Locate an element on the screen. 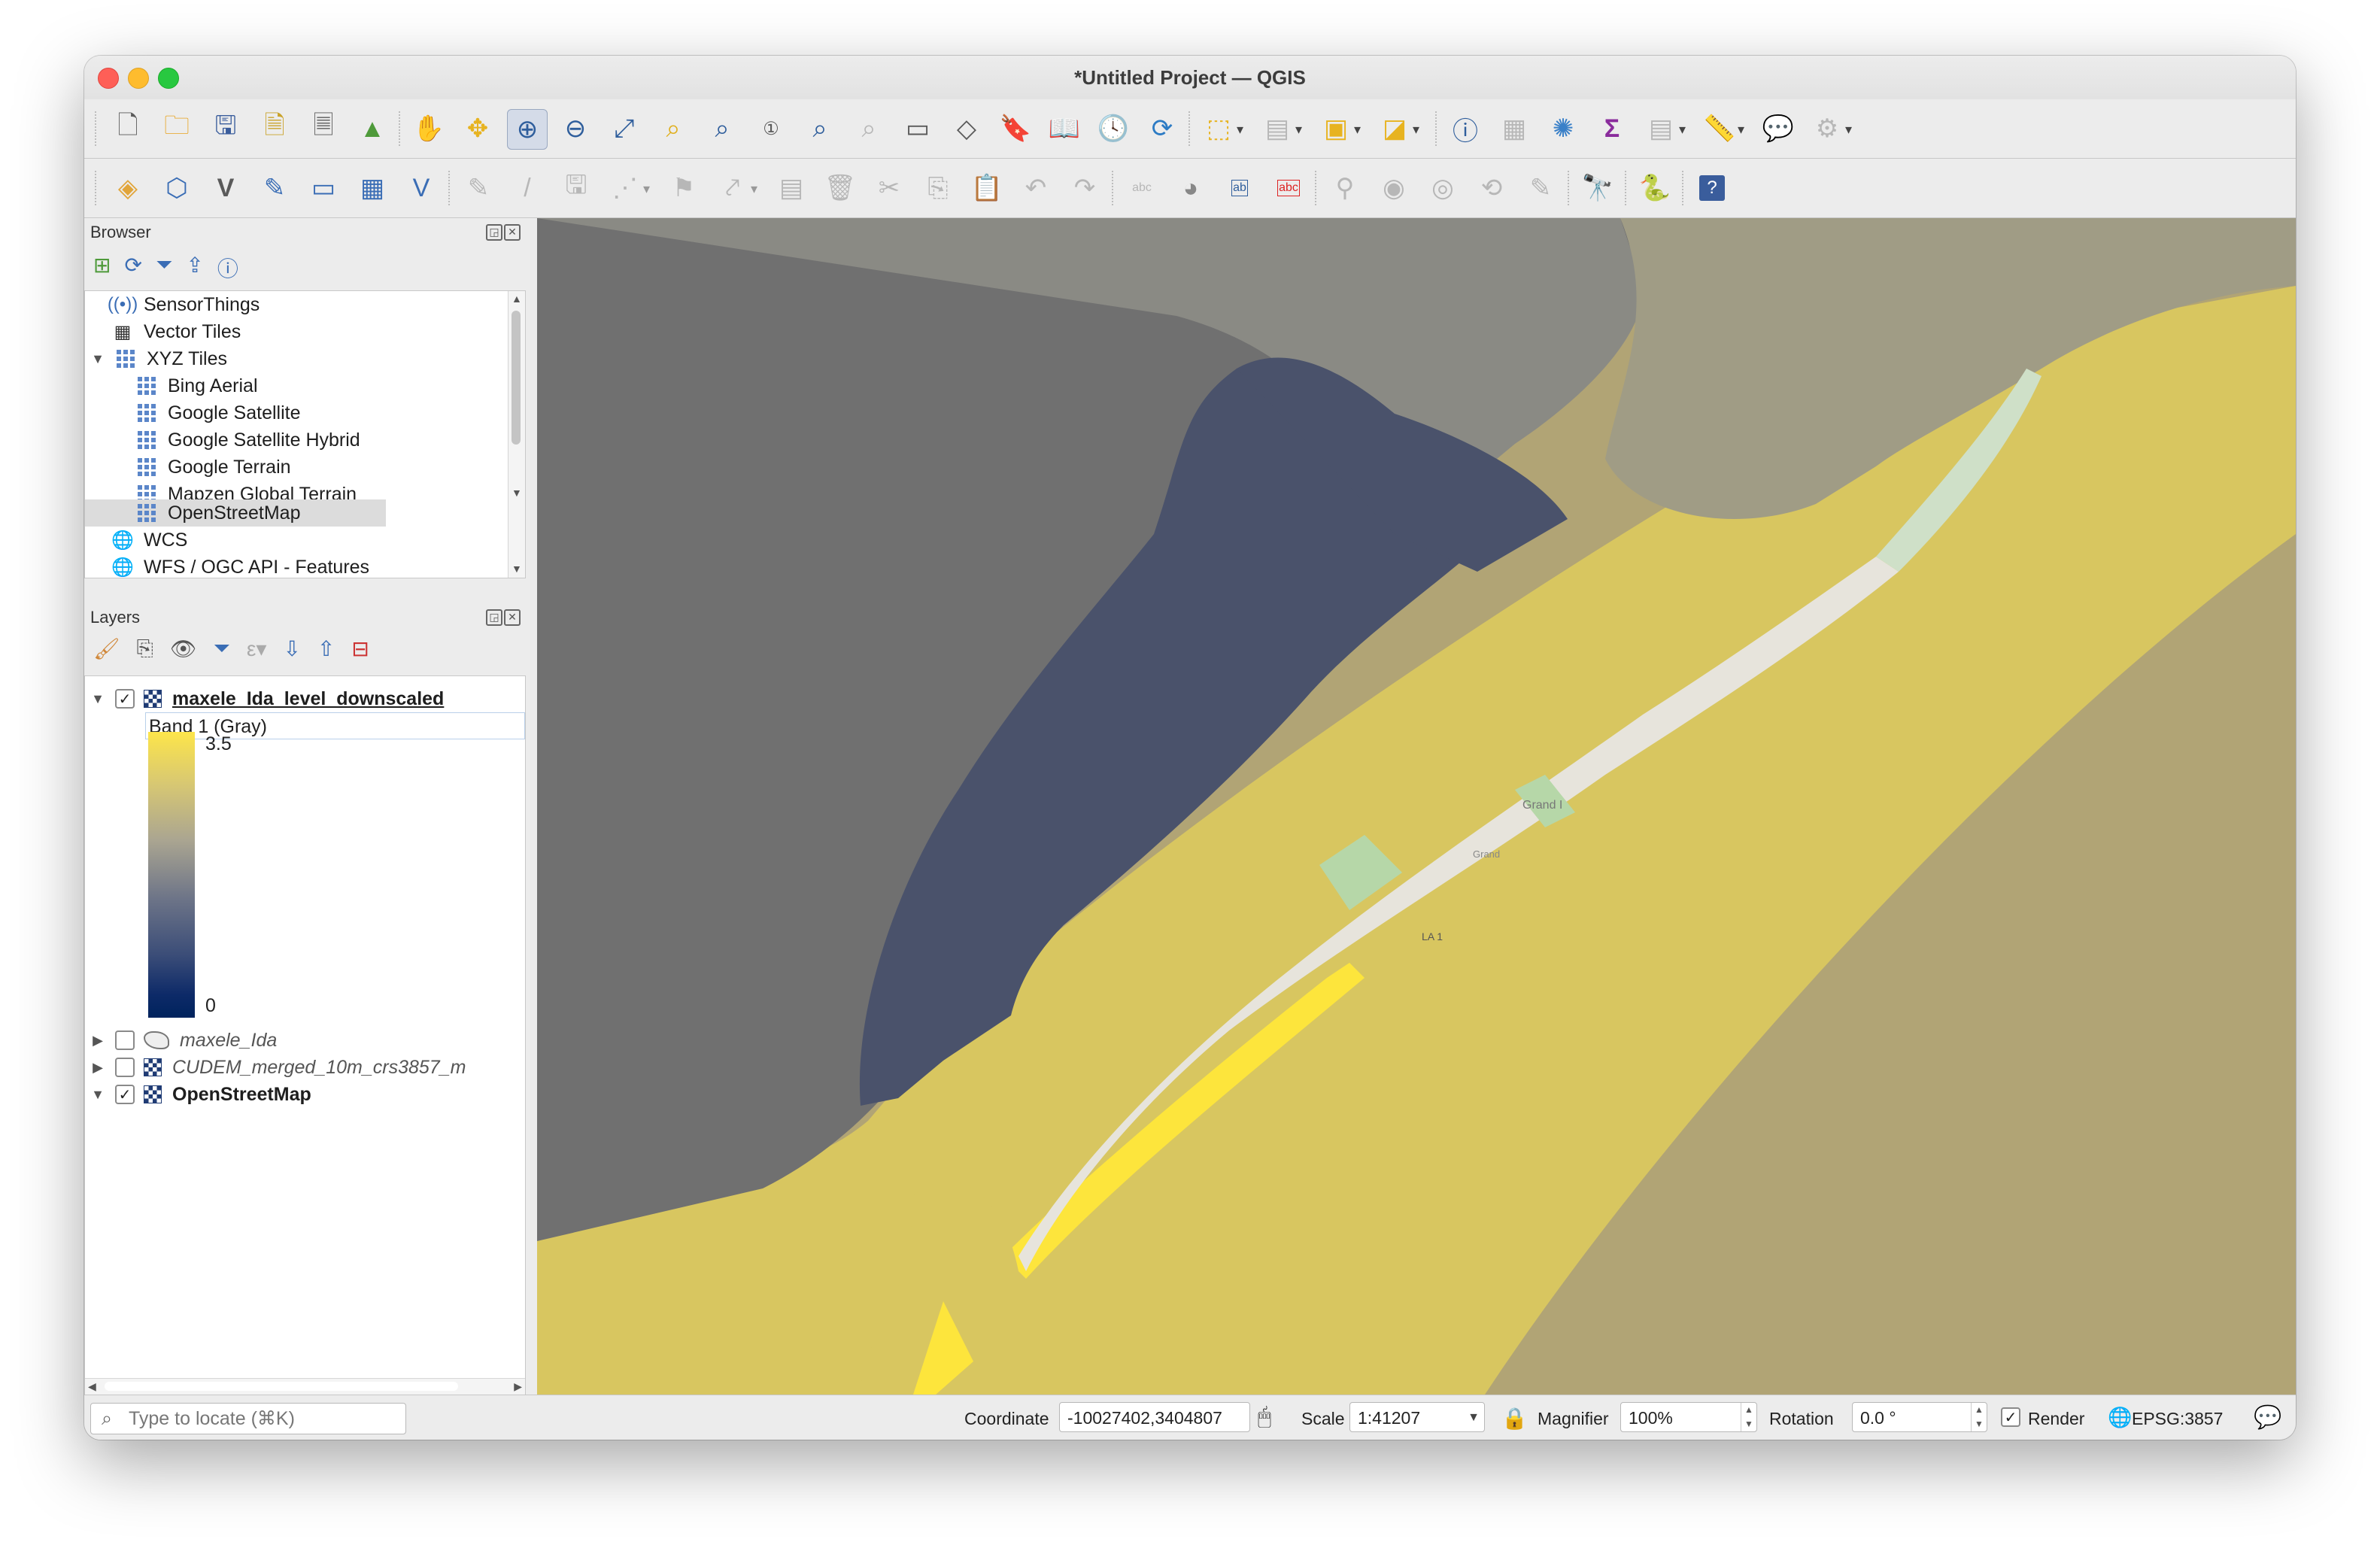 The image size is (2380, 1551). layer-item-maxele-ida-level-downscaled: ▼ ✓ maxele_Ida_level_downscaled is located at coordinates (266, 699).